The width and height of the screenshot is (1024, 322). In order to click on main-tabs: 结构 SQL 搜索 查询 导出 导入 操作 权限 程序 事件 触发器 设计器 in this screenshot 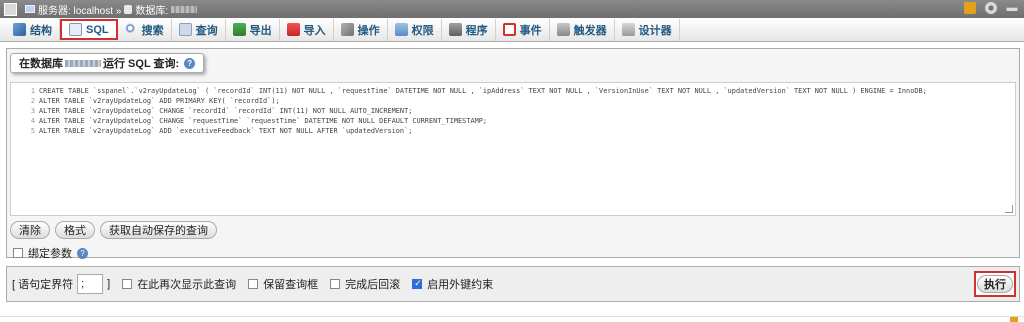, I will do `click(512, 30)`.